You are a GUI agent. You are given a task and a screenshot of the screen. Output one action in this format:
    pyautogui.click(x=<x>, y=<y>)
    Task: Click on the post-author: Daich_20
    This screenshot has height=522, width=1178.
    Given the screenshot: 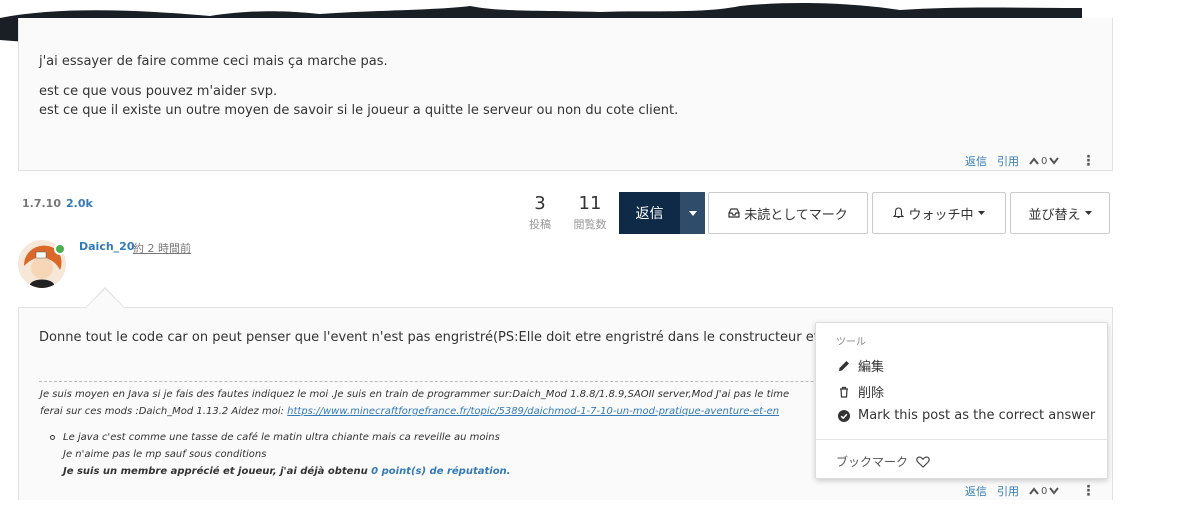 What is the action you would take?
    pyautogui.click(x=106, y=246)
    